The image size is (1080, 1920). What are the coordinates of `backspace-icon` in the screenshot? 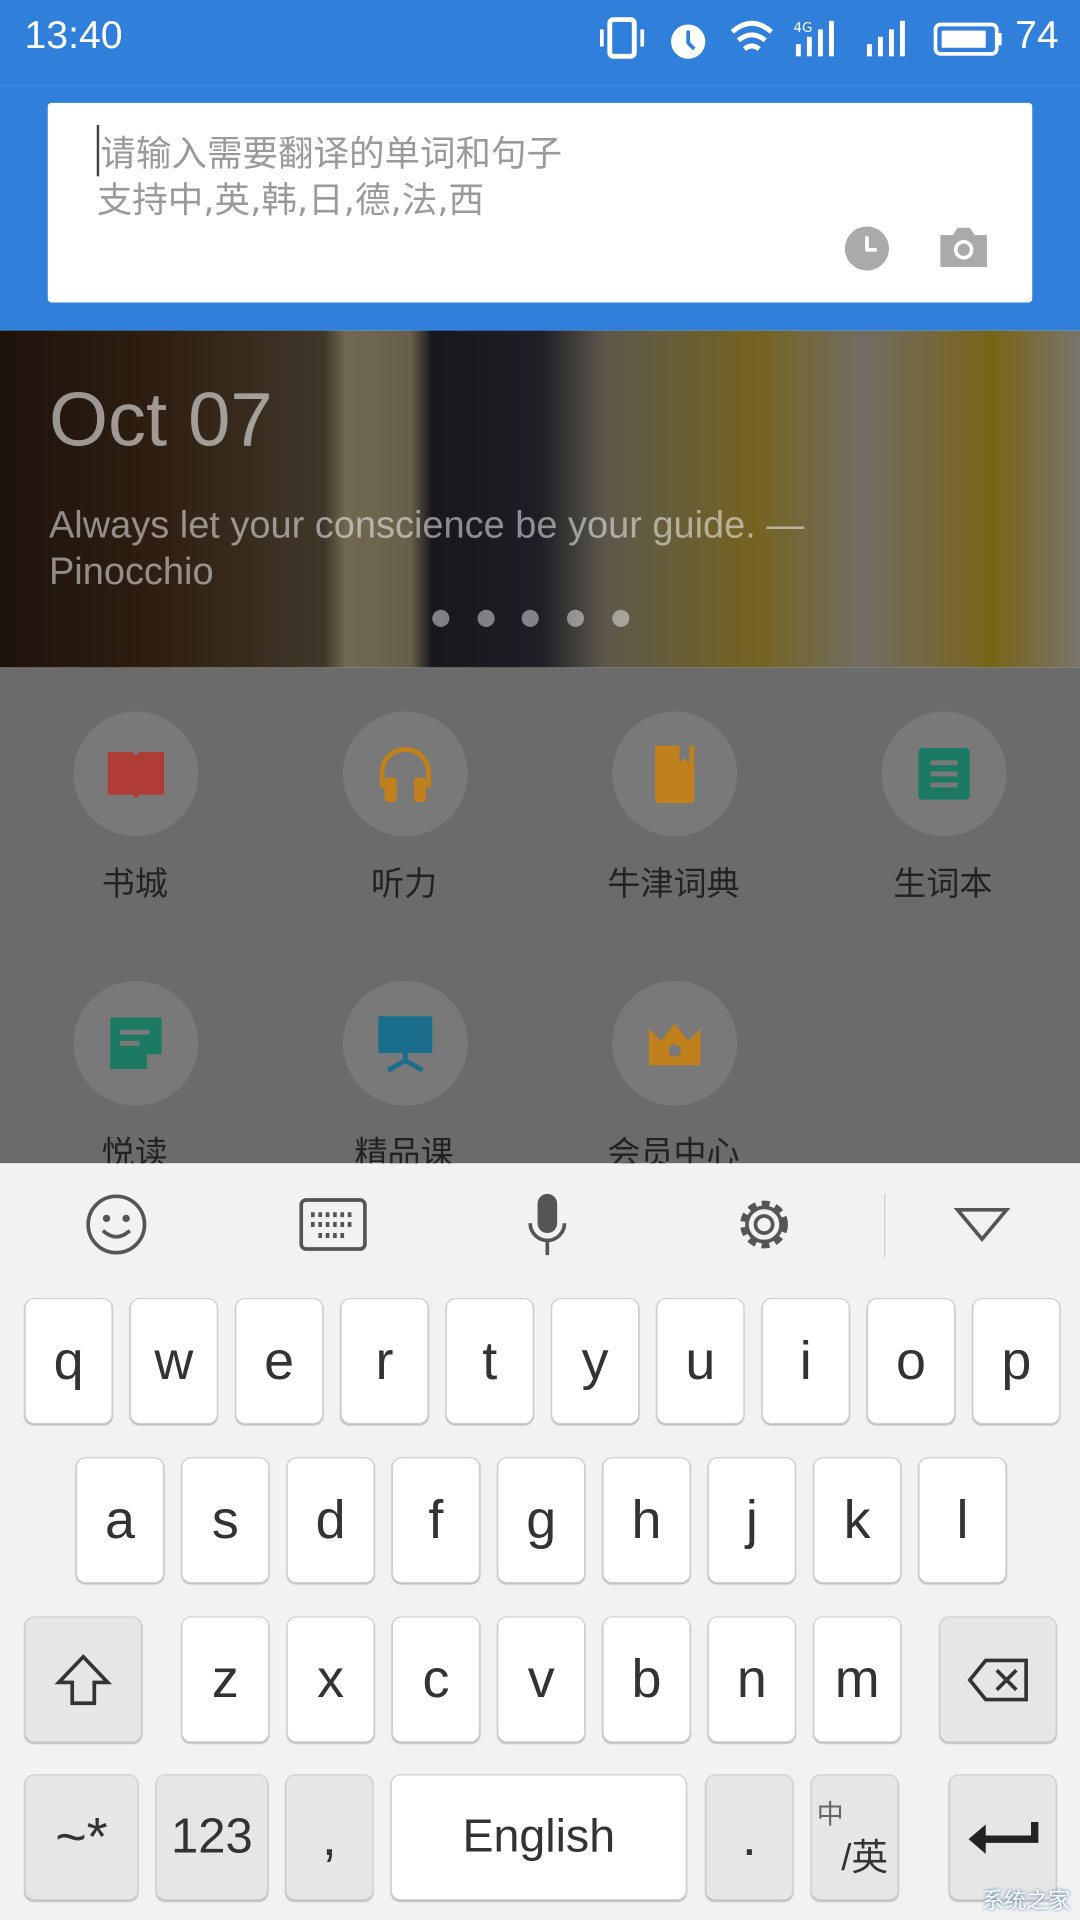 It's located at (997, 1679).